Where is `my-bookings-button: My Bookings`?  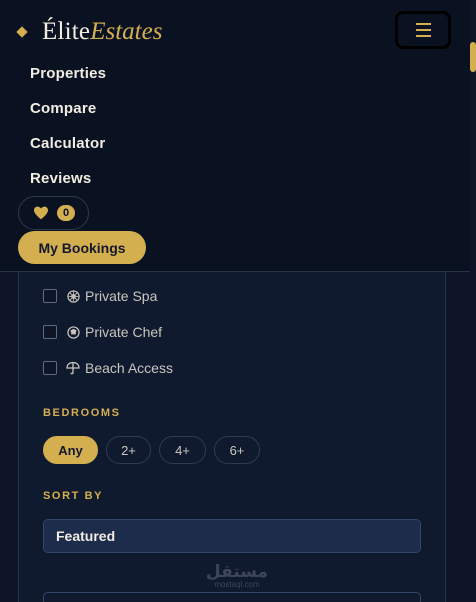 my-bookings-button: My Bookings is located at coordinates (82, 247).